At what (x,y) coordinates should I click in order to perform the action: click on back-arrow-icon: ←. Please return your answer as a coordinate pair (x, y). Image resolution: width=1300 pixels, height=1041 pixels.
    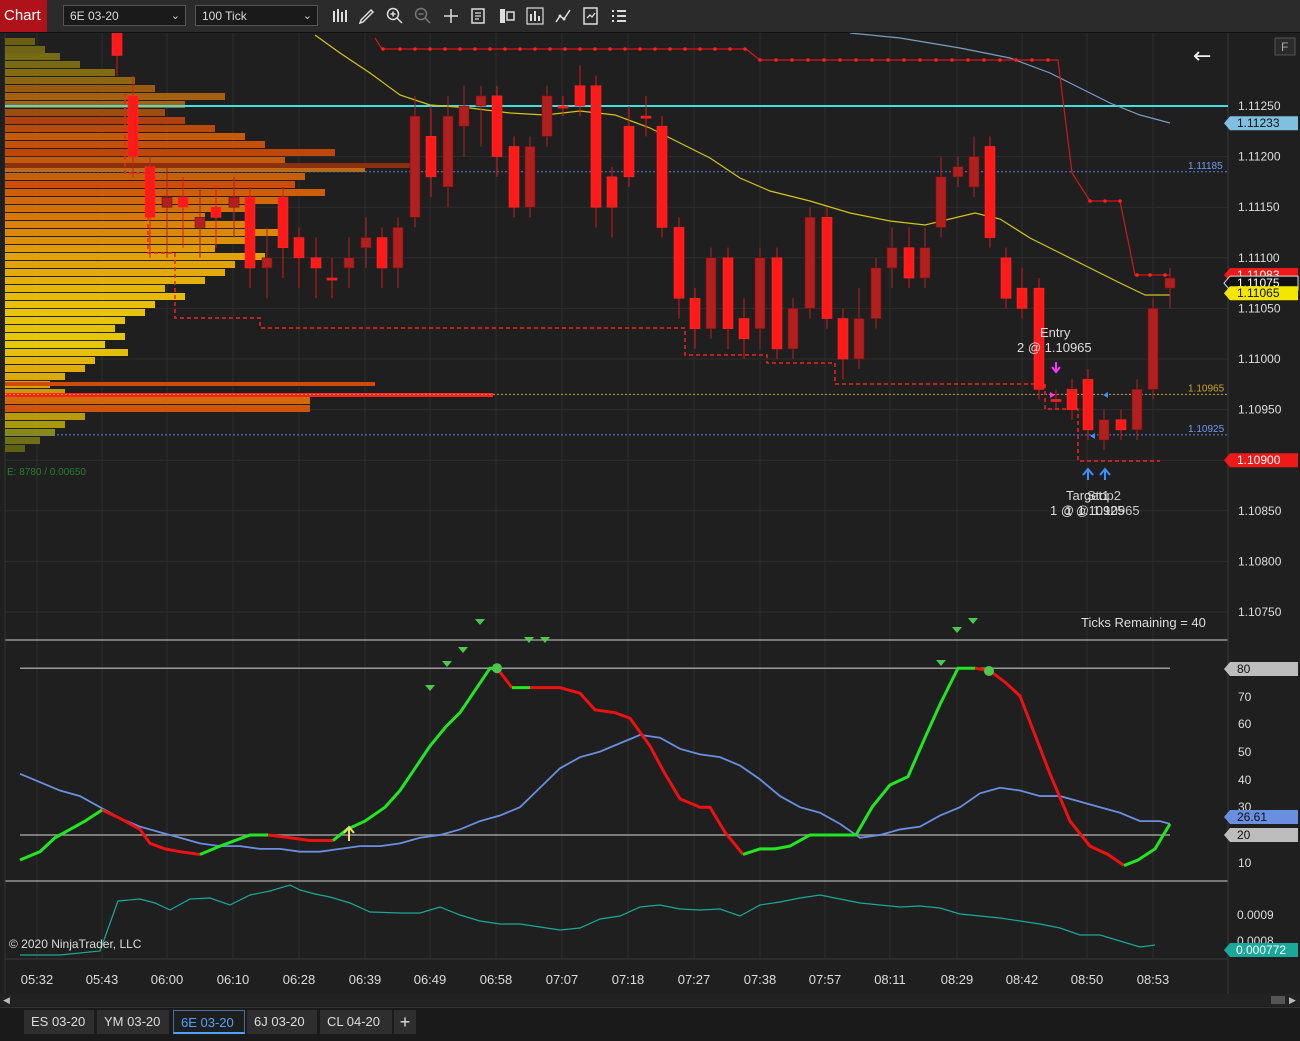
    Looking at the image, I should click on (1202, 56).